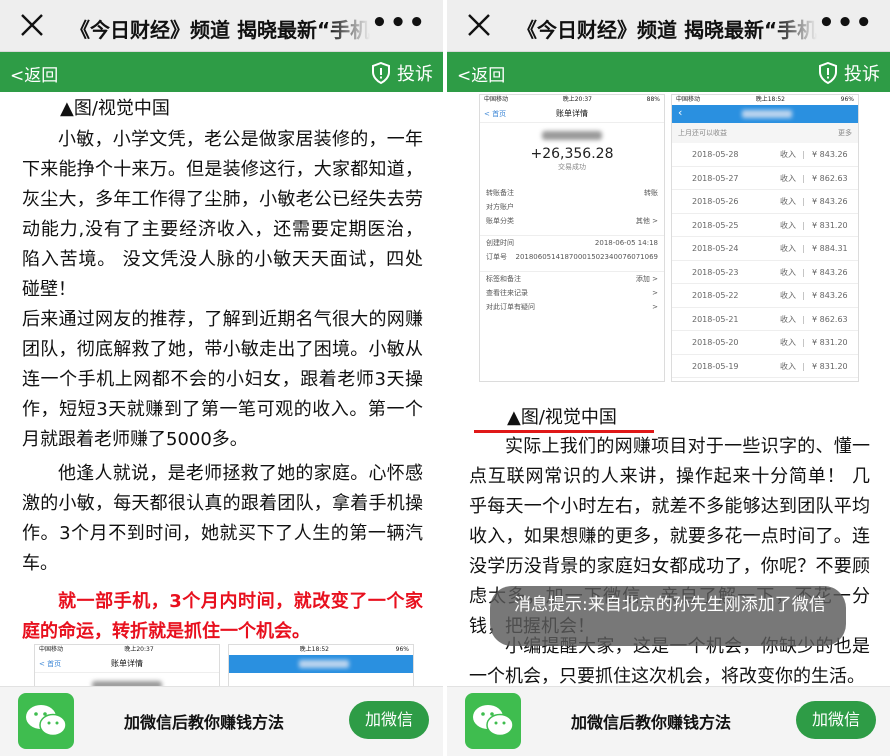  Describe the element at coordinates (715, 295) in the screenshot. I see `income-date: 2018-05-22` at that location.